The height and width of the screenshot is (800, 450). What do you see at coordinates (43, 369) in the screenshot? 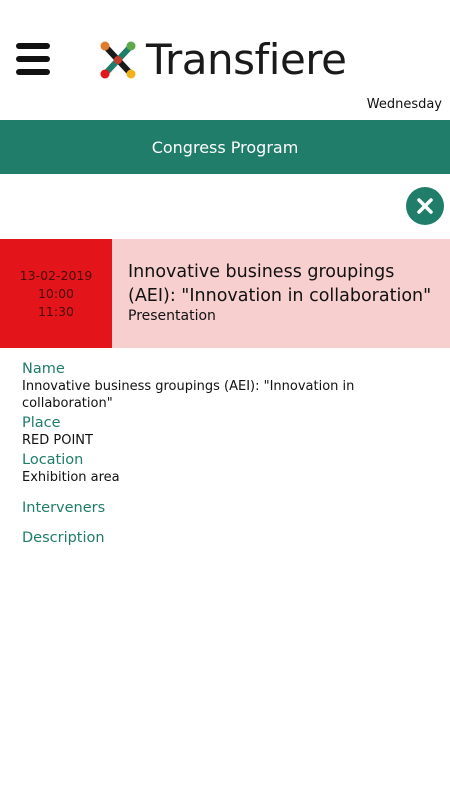
I see `name-label: Name` at bounding box center [43, 369].